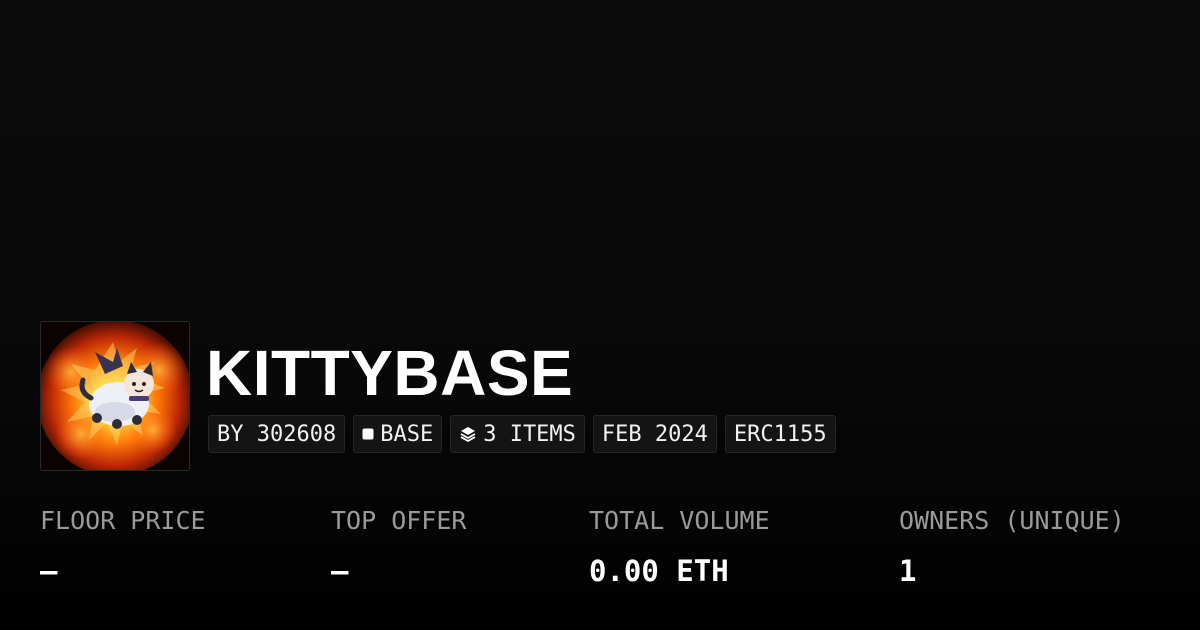 Image resolution: width=1200 pixels, height=630 pixels. Describe the element at coordinates (368, 434) in the screenshot. I see `square-icon` at that location.